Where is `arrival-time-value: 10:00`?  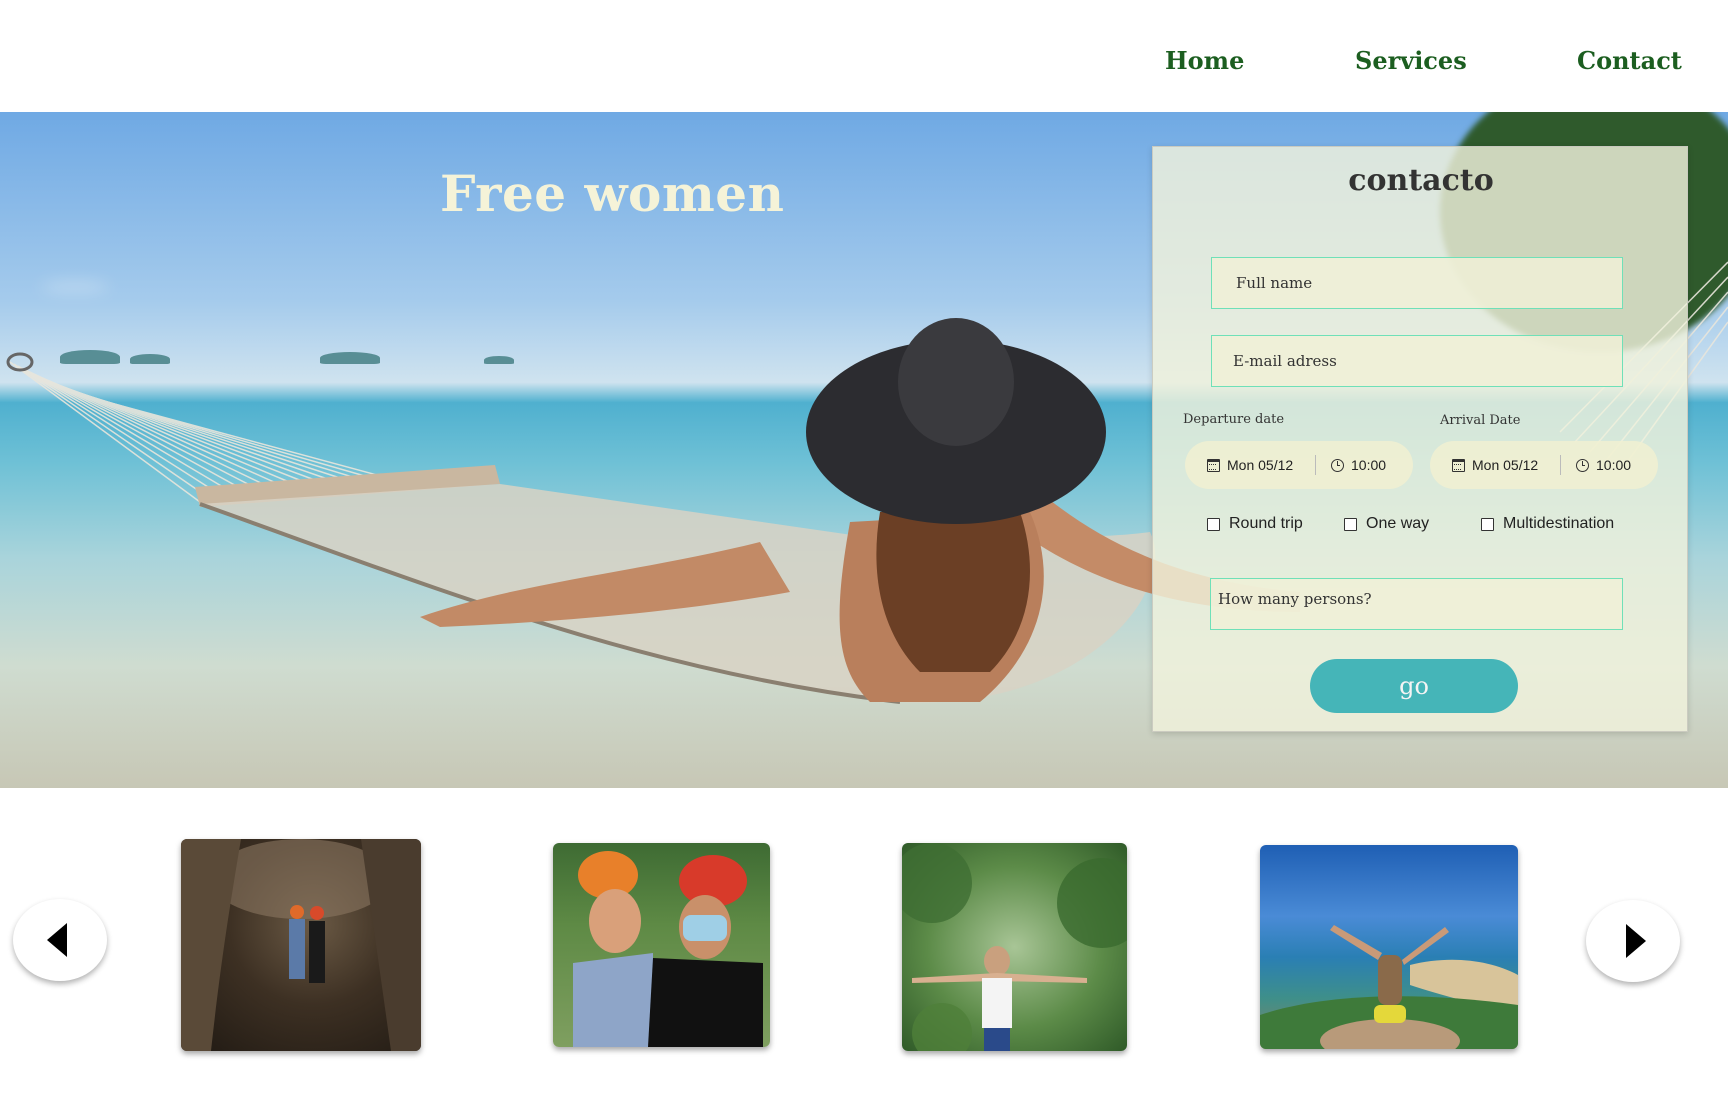
arrival-time-value: 10:00 is located at coordinates (1614, 465).